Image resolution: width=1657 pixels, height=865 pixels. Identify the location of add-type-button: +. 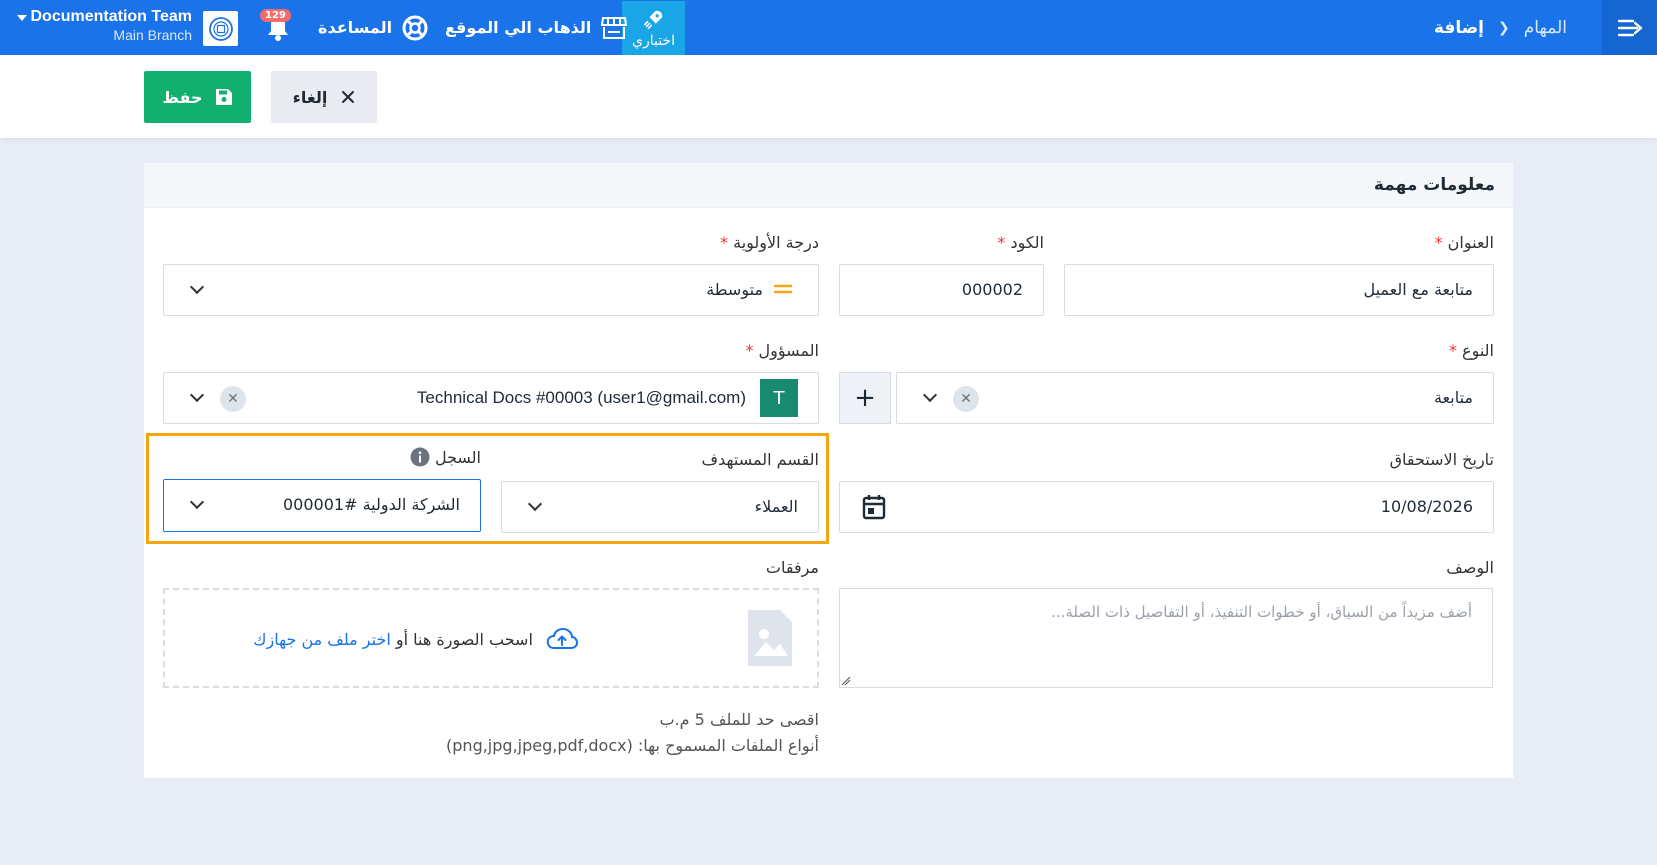
(865, 398).